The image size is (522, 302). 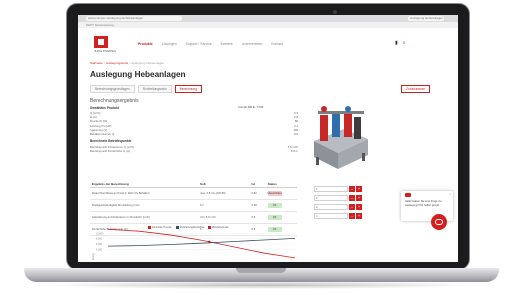 I want to click on brand-logo-text: JUNG PUMPEN, so click(x=105, y=51).